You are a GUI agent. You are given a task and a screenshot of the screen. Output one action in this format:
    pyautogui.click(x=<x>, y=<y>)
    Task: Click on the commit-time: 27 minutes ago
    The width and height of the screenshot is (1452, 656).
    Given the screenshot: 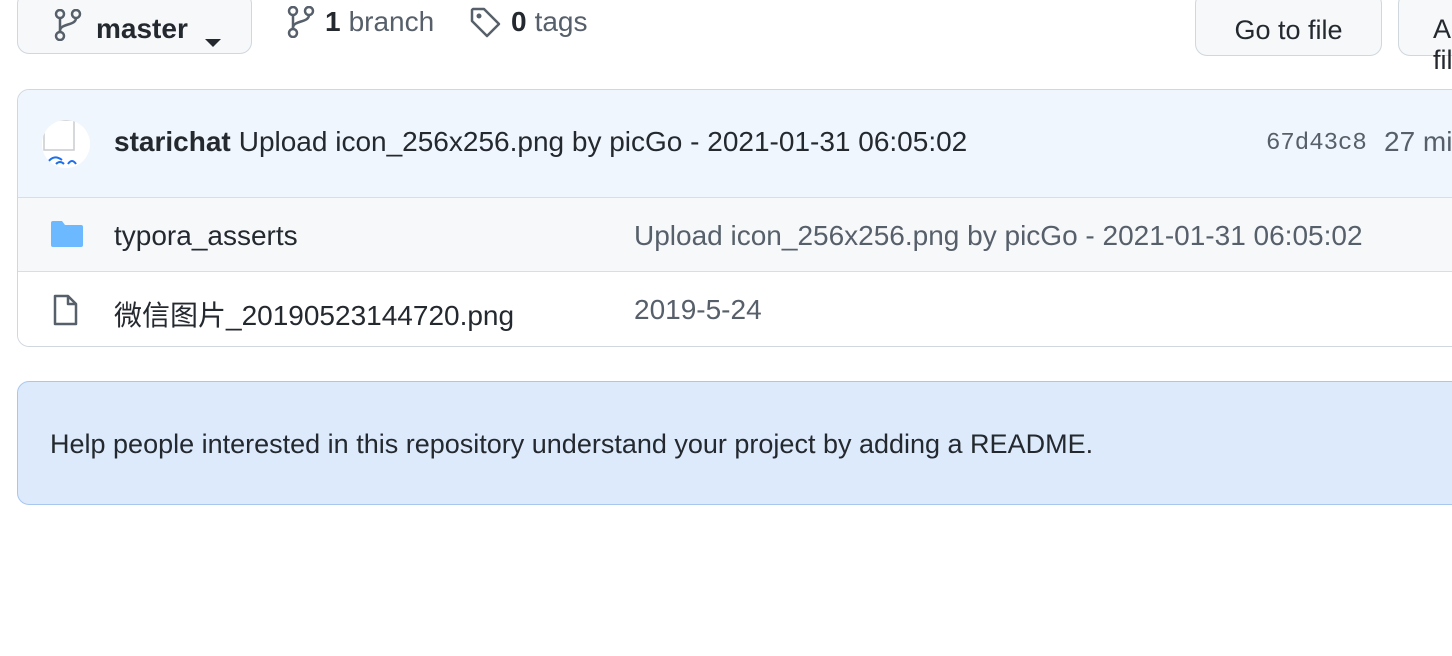 What is the action you would take?
    pyautogui.click(x=1418, y=142)
    